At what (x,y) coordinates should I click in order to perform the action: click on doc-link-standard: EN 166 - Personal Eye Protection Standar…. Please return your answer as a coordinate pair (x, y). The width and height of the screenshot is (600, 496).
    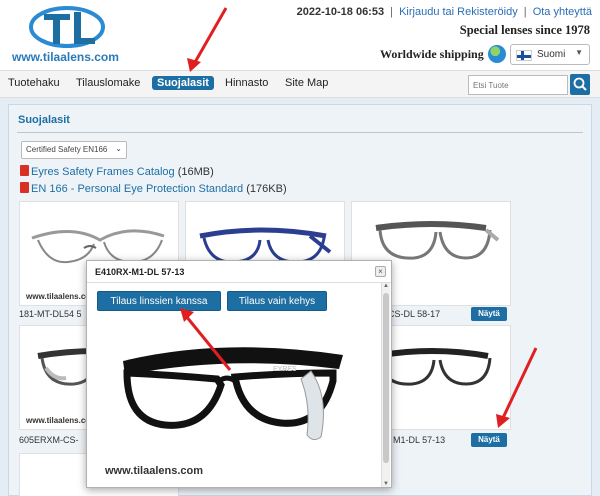
    Looking at the image, I should click on (153, 188).